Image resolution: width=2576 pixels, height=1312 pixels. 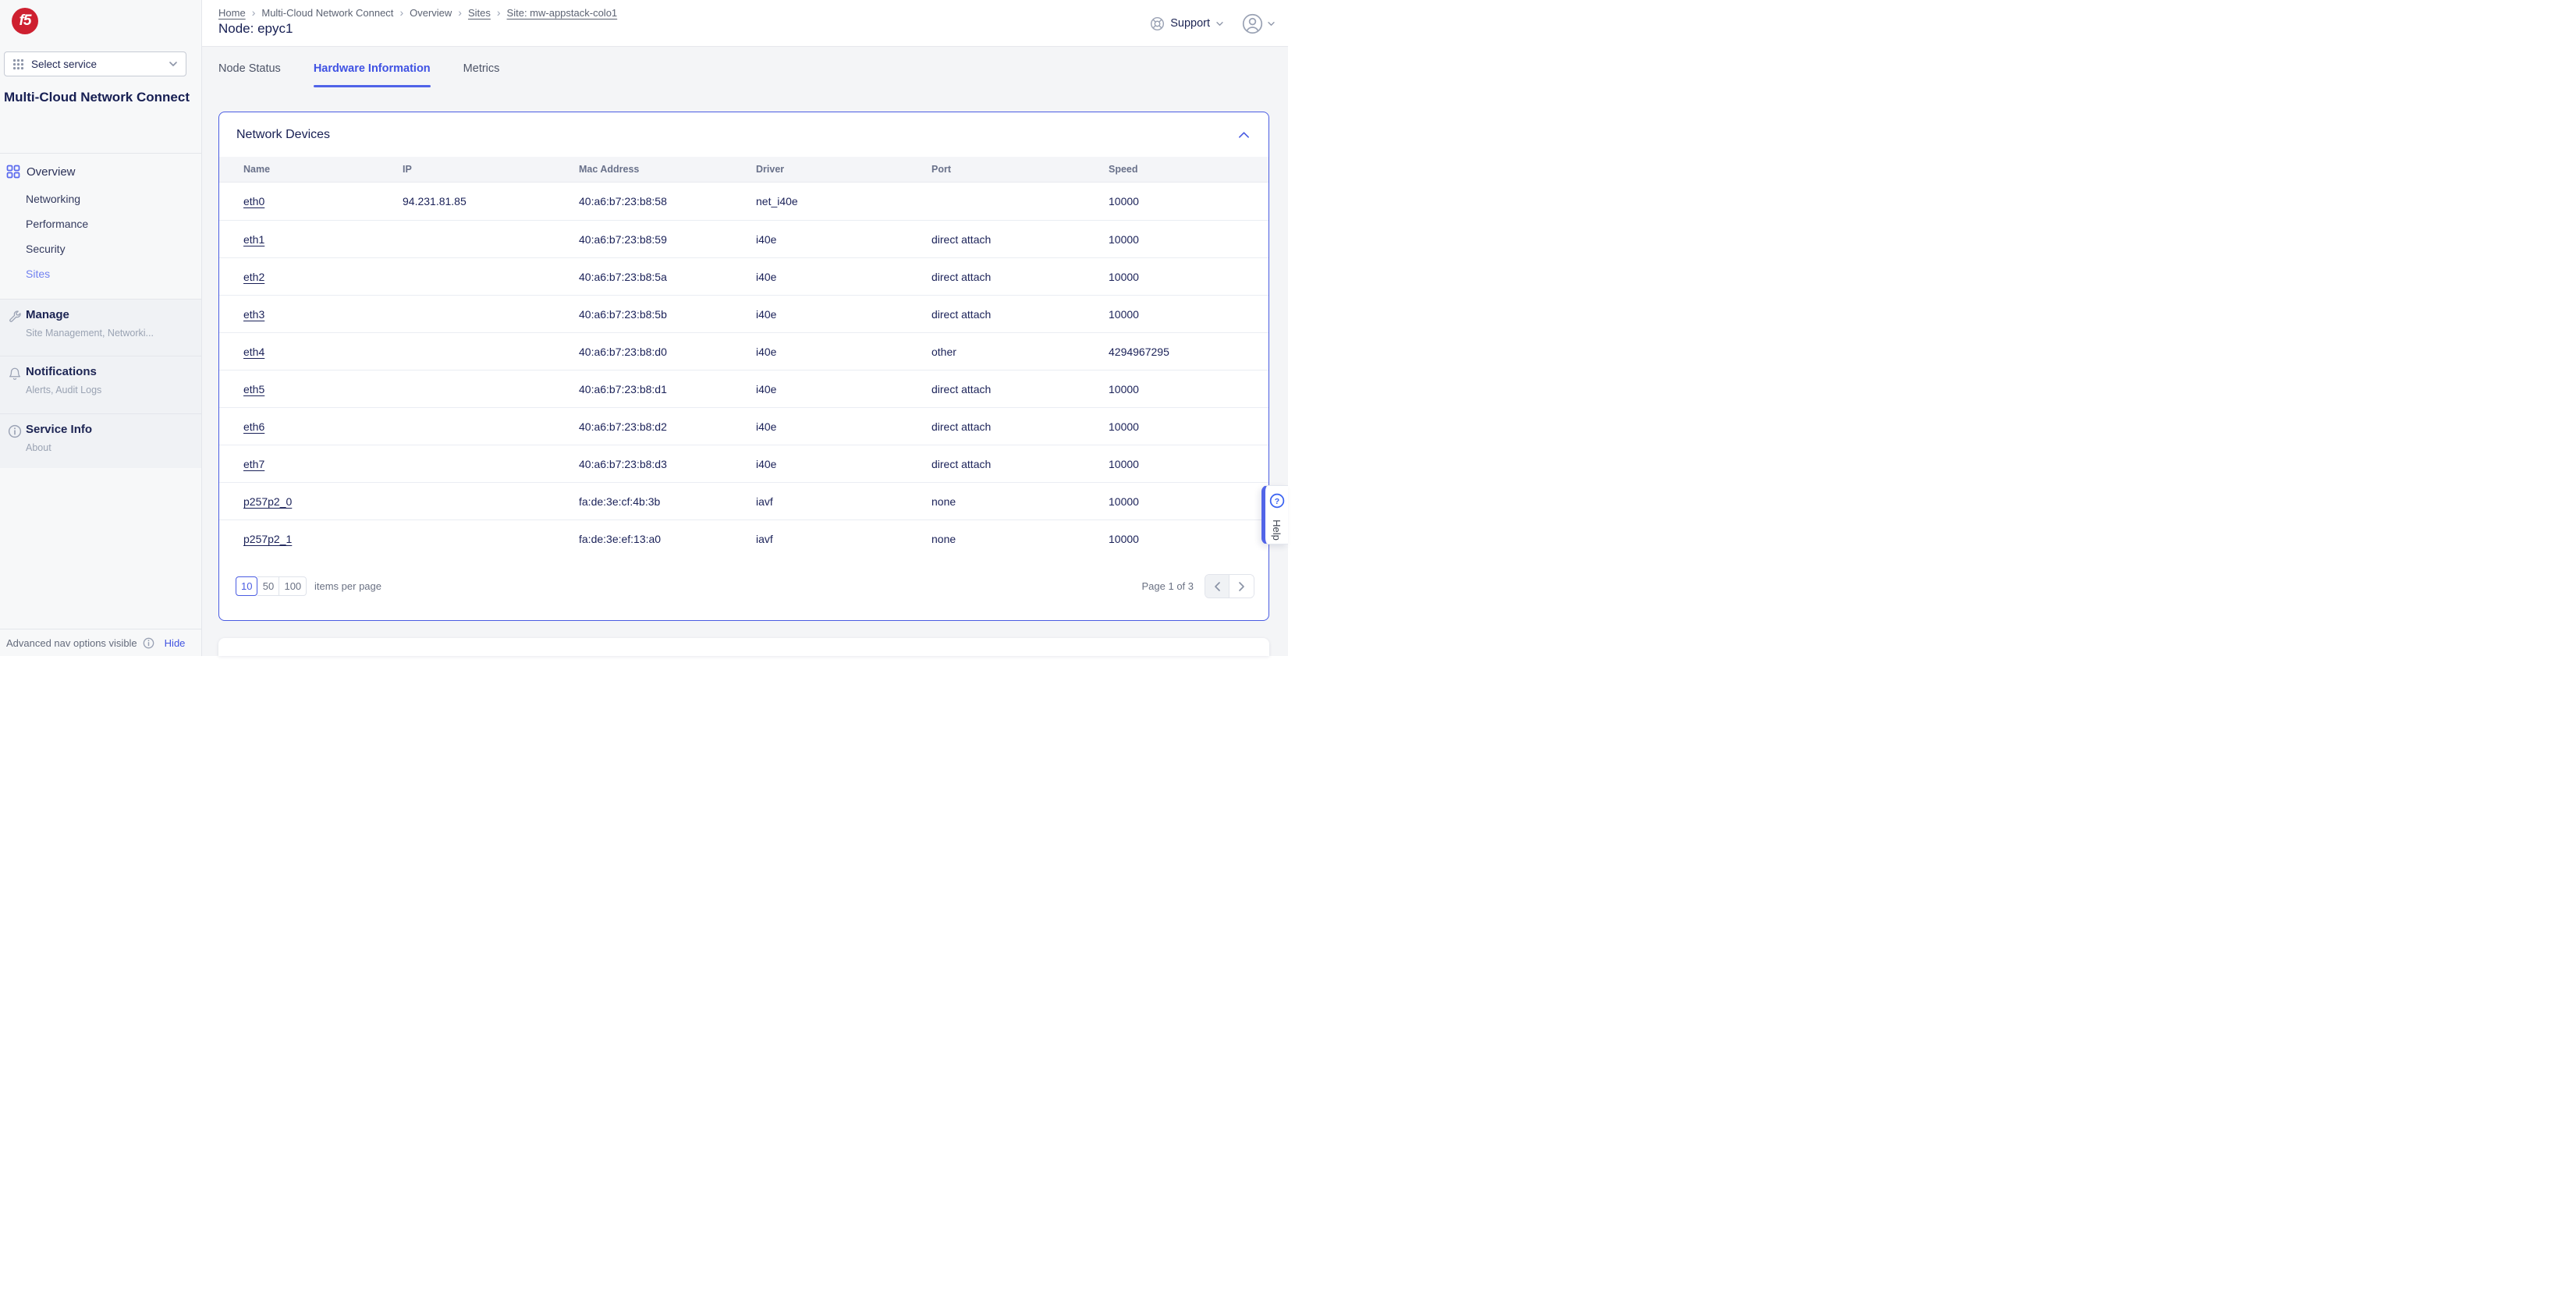 I want to click on table-row: p257p2_1 fa:de:3e:ef:13:a0 iavf none 10000, so click(x=743, y=538).